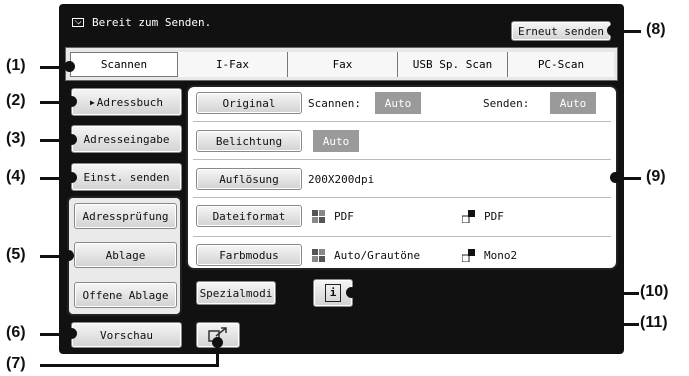 The width and height of the screenshot is (689, 376). What do you see at coordinates (236, 293) in the screenshot?
I see `special-modes-button: Spezialmodi` at bounding box center [236, 293].